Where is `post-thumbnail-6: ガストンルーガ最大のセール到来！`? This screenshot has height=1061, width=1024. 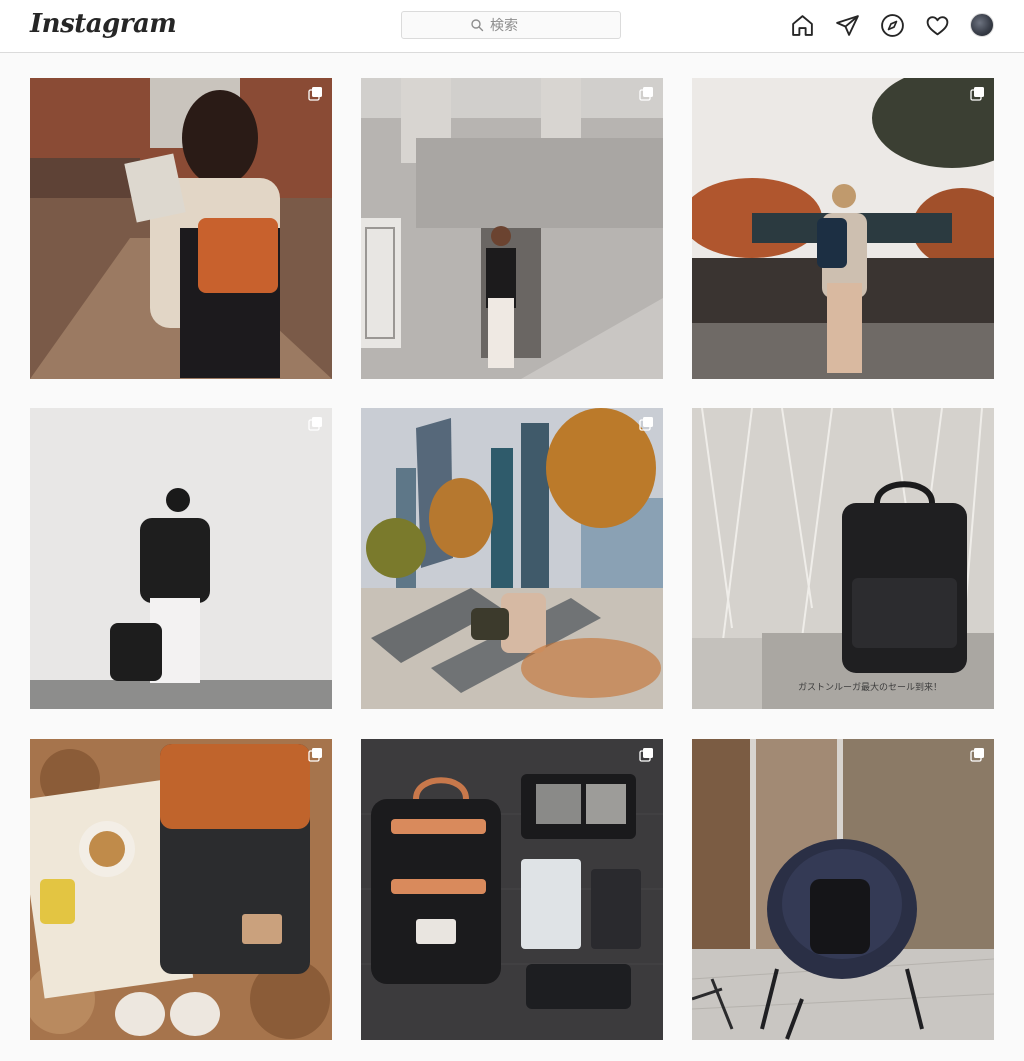 post-thumbnail-6: ガストンルーガ最大のセール到来！ is located at coordinates (843, 558).